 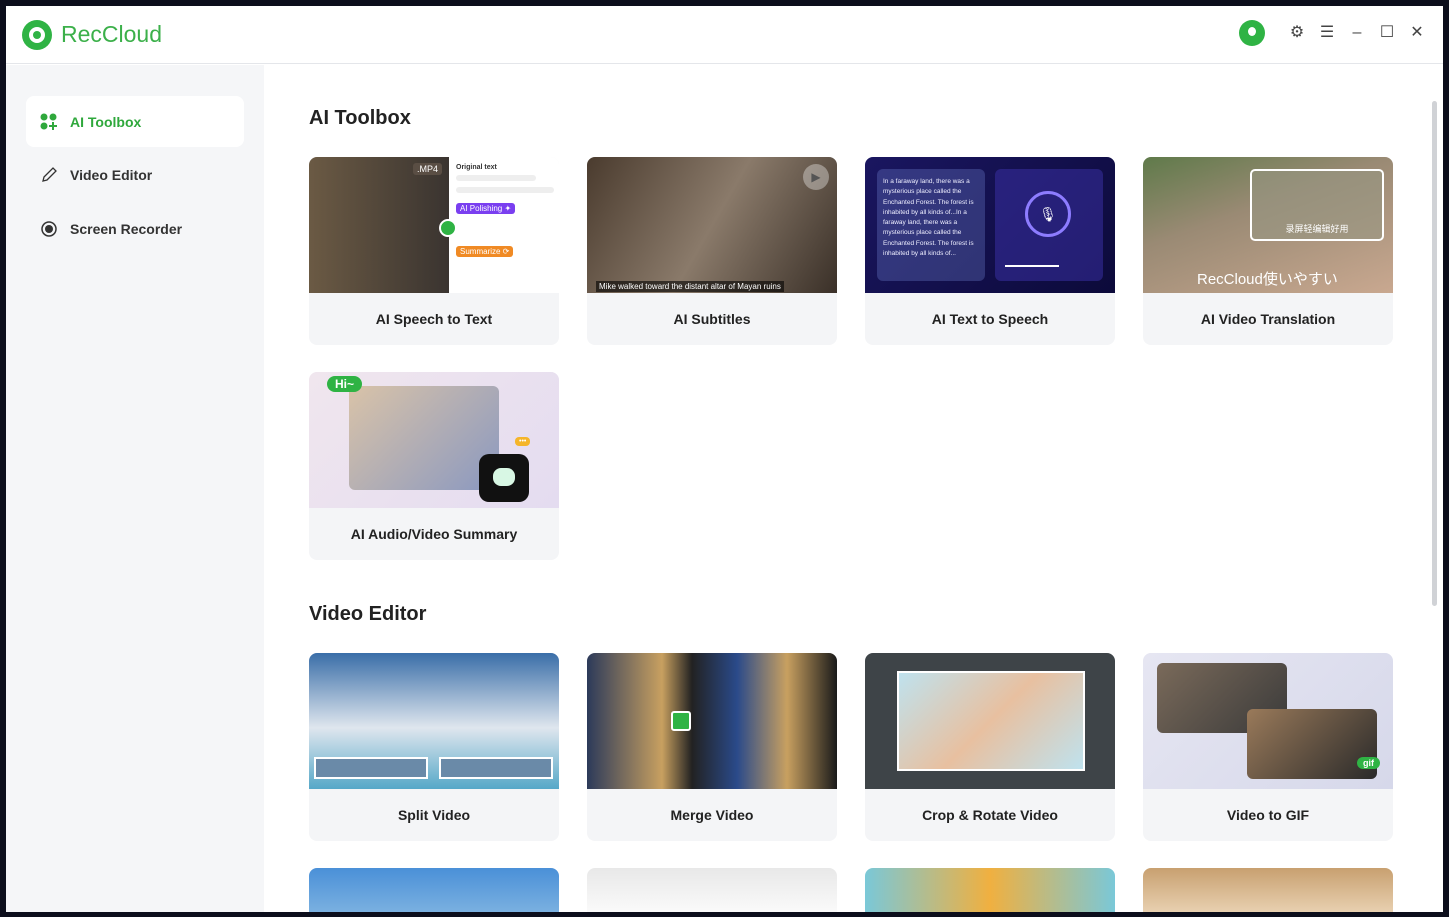 I want to click on title-bar: RecCloud ⚙ ☰ – ☐ ✕, so click(x=724, y=35).